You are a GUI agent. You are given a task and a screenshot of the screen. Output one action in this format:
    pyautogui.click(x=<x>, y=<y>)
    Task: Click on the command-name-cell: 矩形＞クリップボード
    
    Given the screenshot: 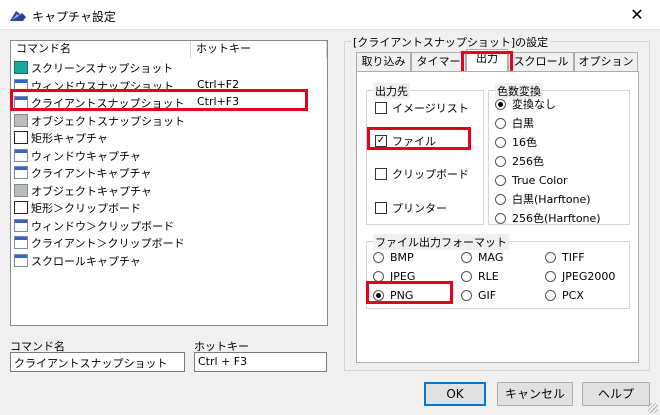 What is the action you would take?
    pyautogui.click(x=86, y=208)
    